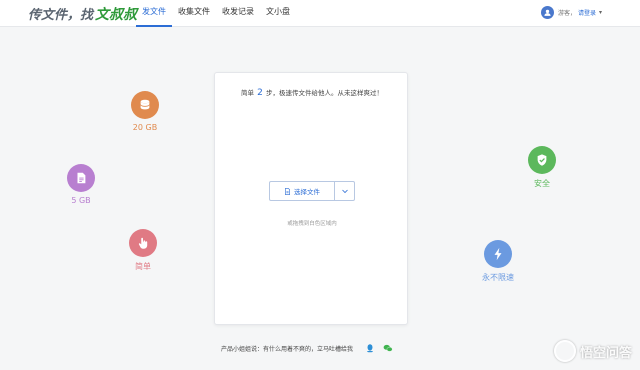 The height and width of the screenshot is (370, 640). I want to click on shield-check-icon, so click(542, 160).